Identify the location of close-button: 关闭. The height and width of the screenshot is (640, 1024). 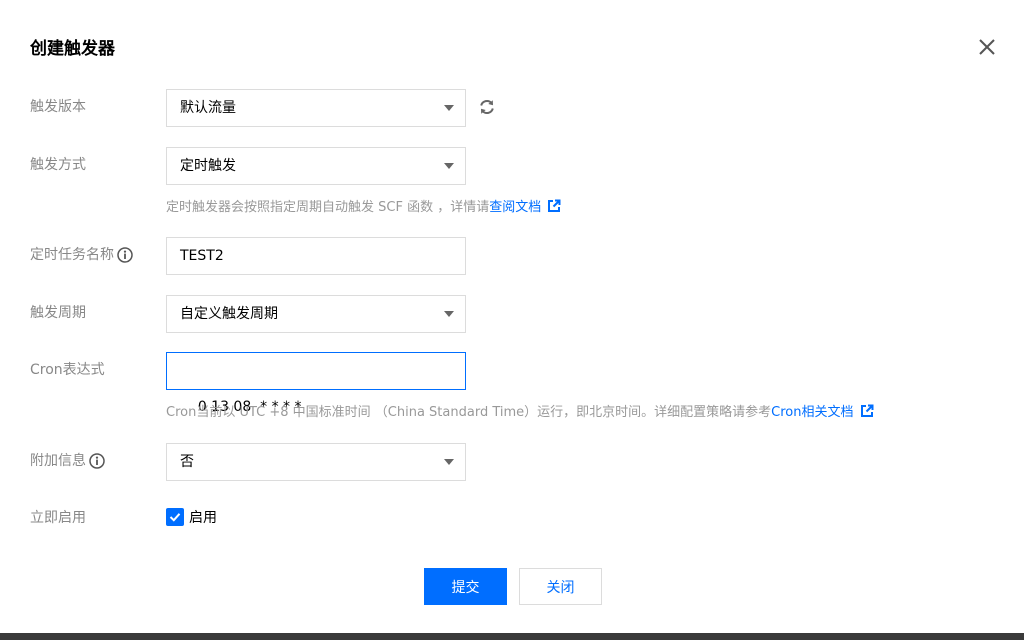
(560, 586).